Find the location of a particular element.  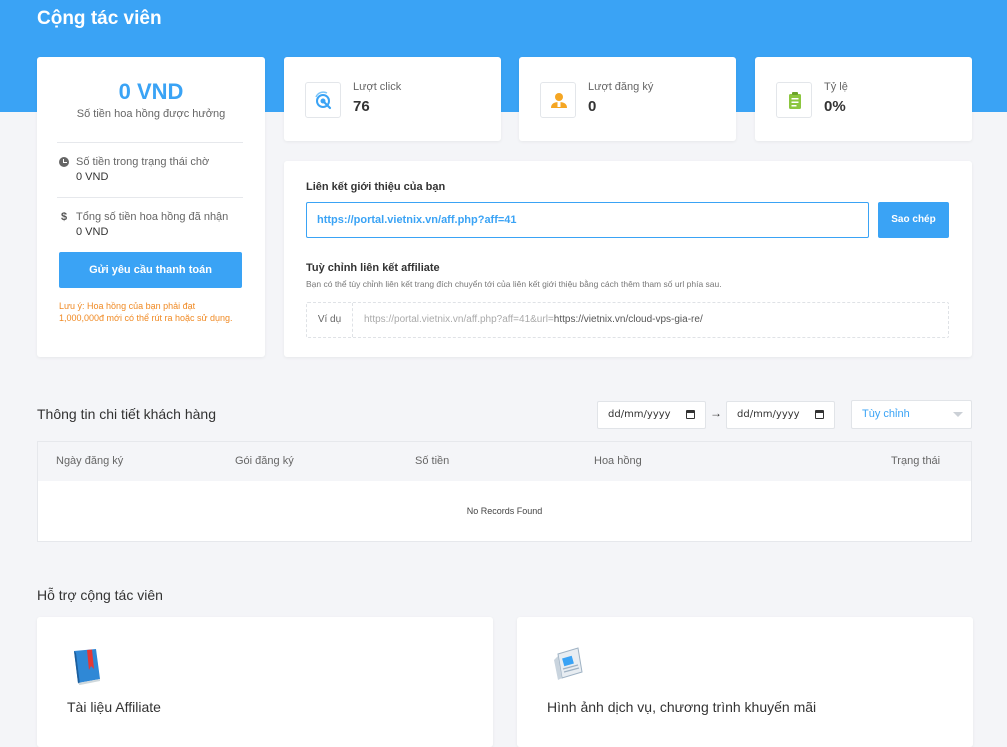

dollar-icon: $ is located at coordinates (64, 217).